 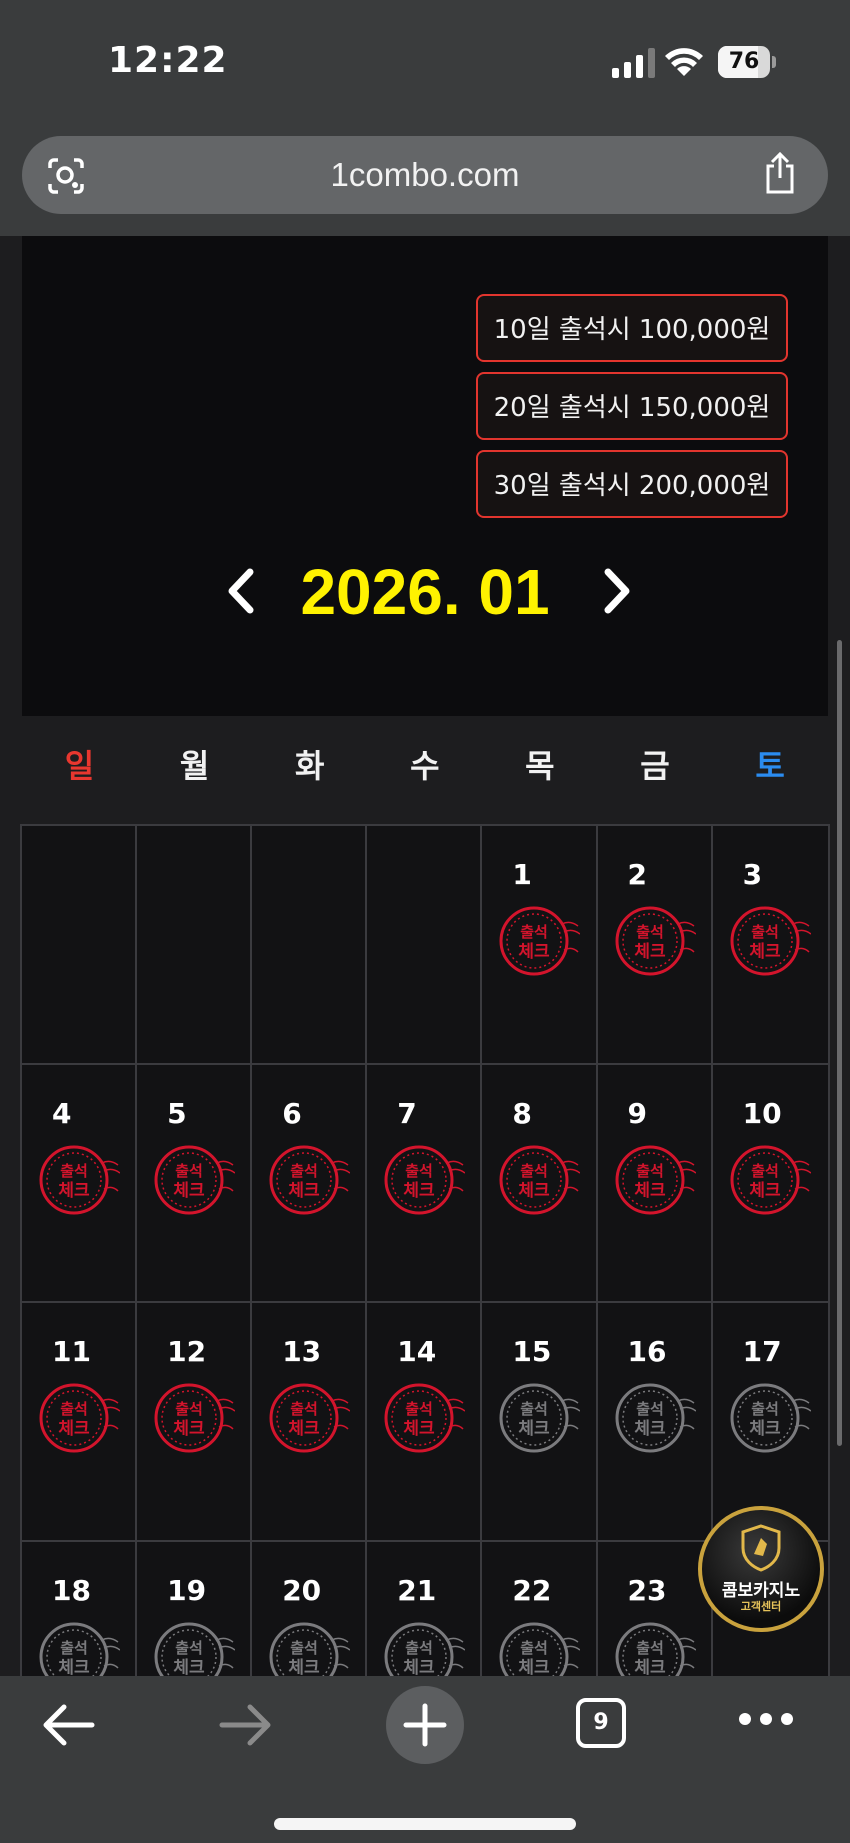 I want to click on day-number: 12, so click(x=187, y=1351).